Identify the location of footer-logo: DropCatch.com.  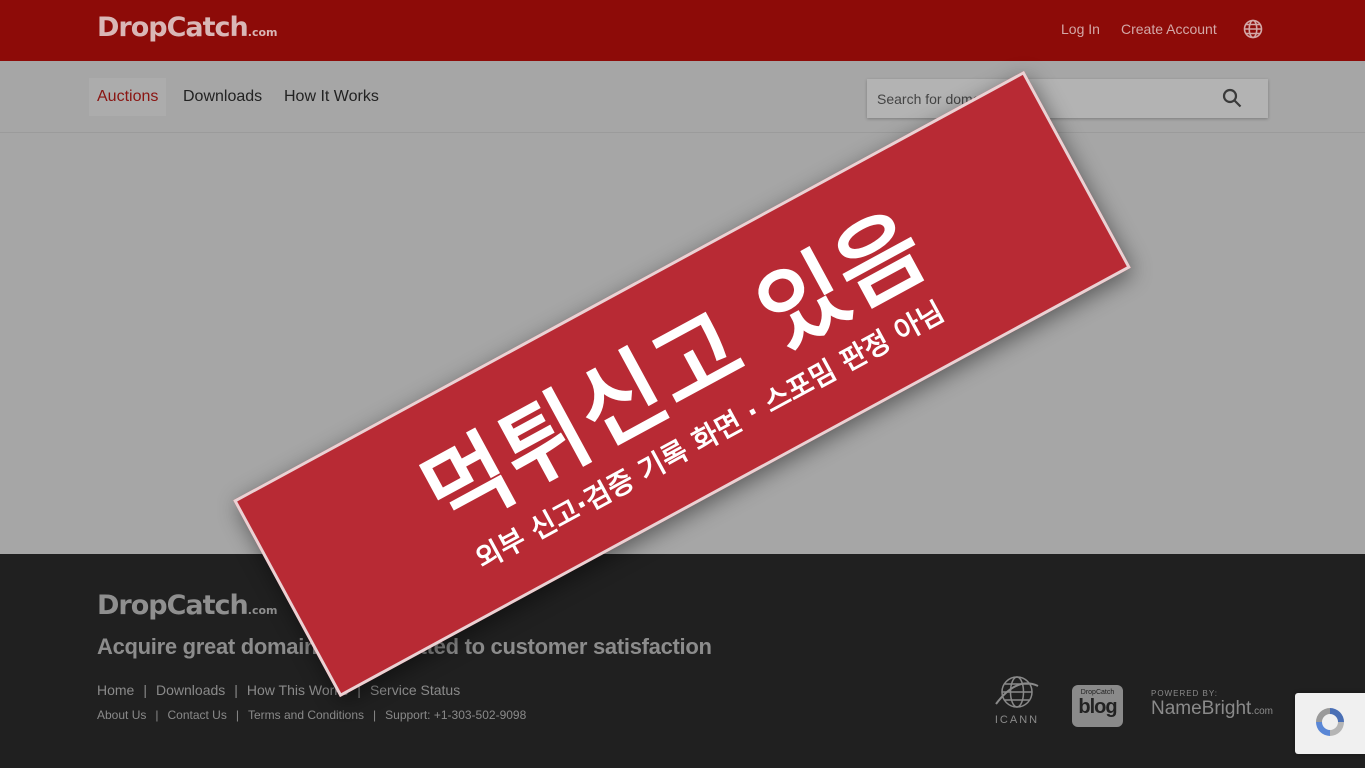
(187, 605).